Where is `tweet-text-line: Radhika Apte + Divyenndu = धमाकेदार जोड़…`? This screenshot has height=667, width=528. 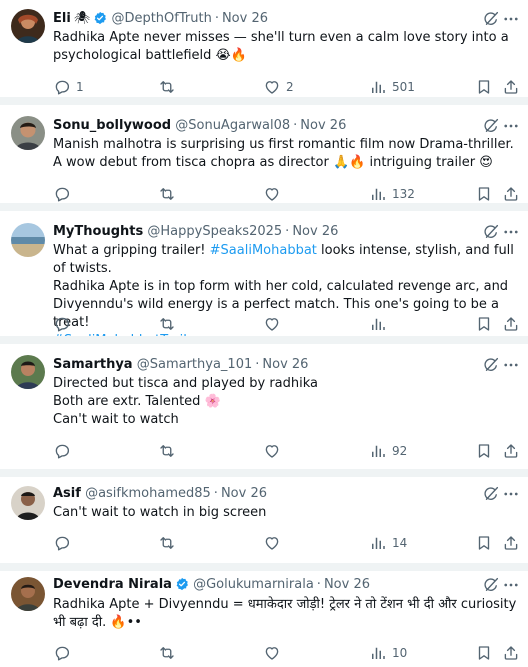 tweet-text-line: Radhika Apte + Divyenndu = धमाकेदार जोड़… is located at coordinates (285, 613).